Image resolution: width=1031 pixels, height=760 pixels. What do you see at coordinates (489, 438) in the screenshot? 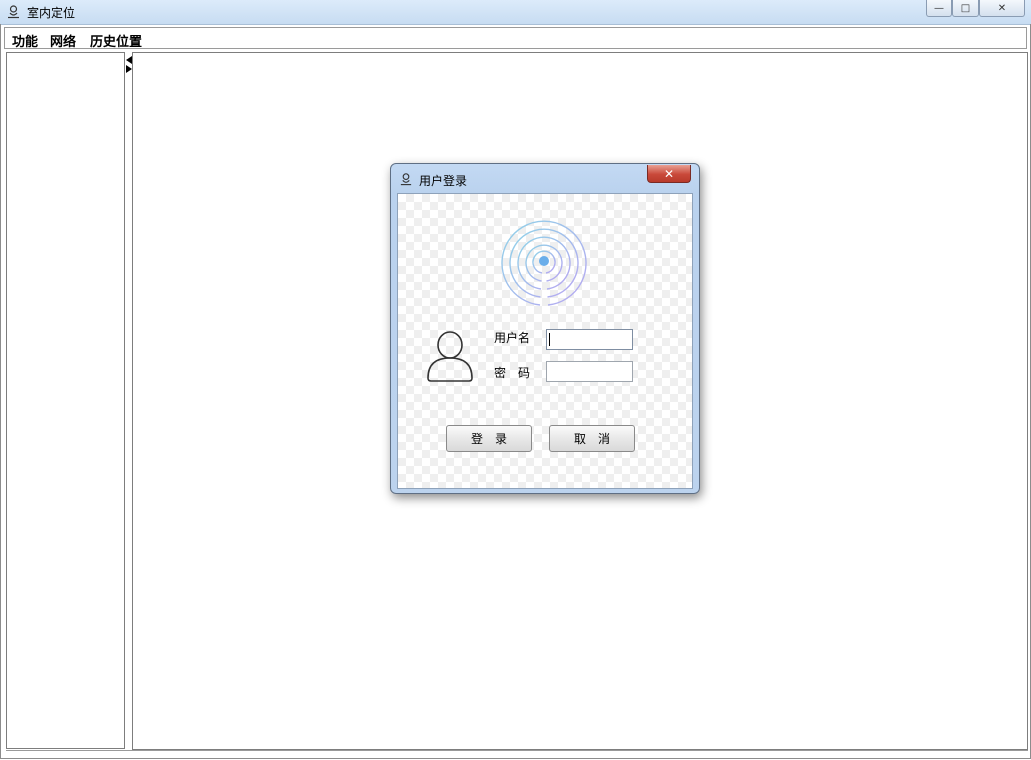
I see `login-button: 登 录` at bounding box center [489, 438].